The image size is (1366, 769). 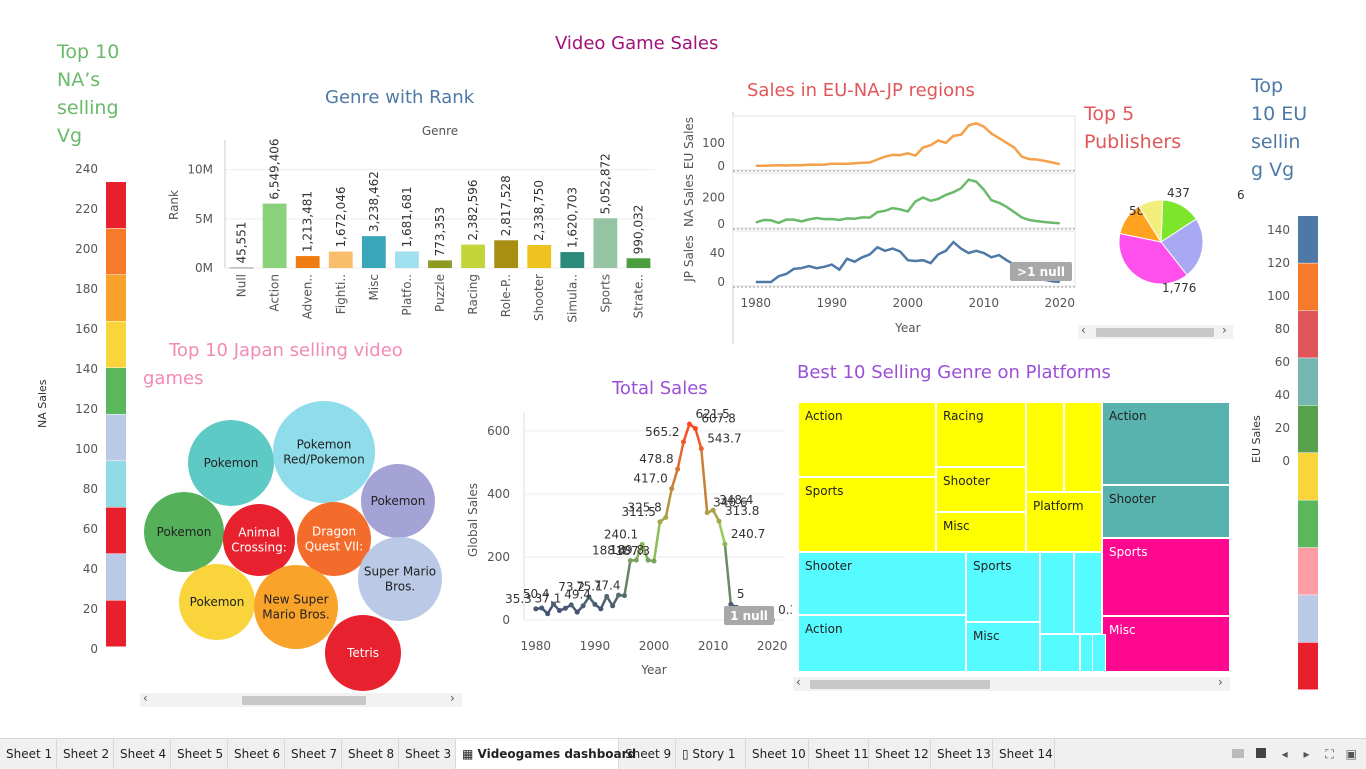 I want to click on japan-scrollbar: ‹ ›, so click(x=301, y=699).